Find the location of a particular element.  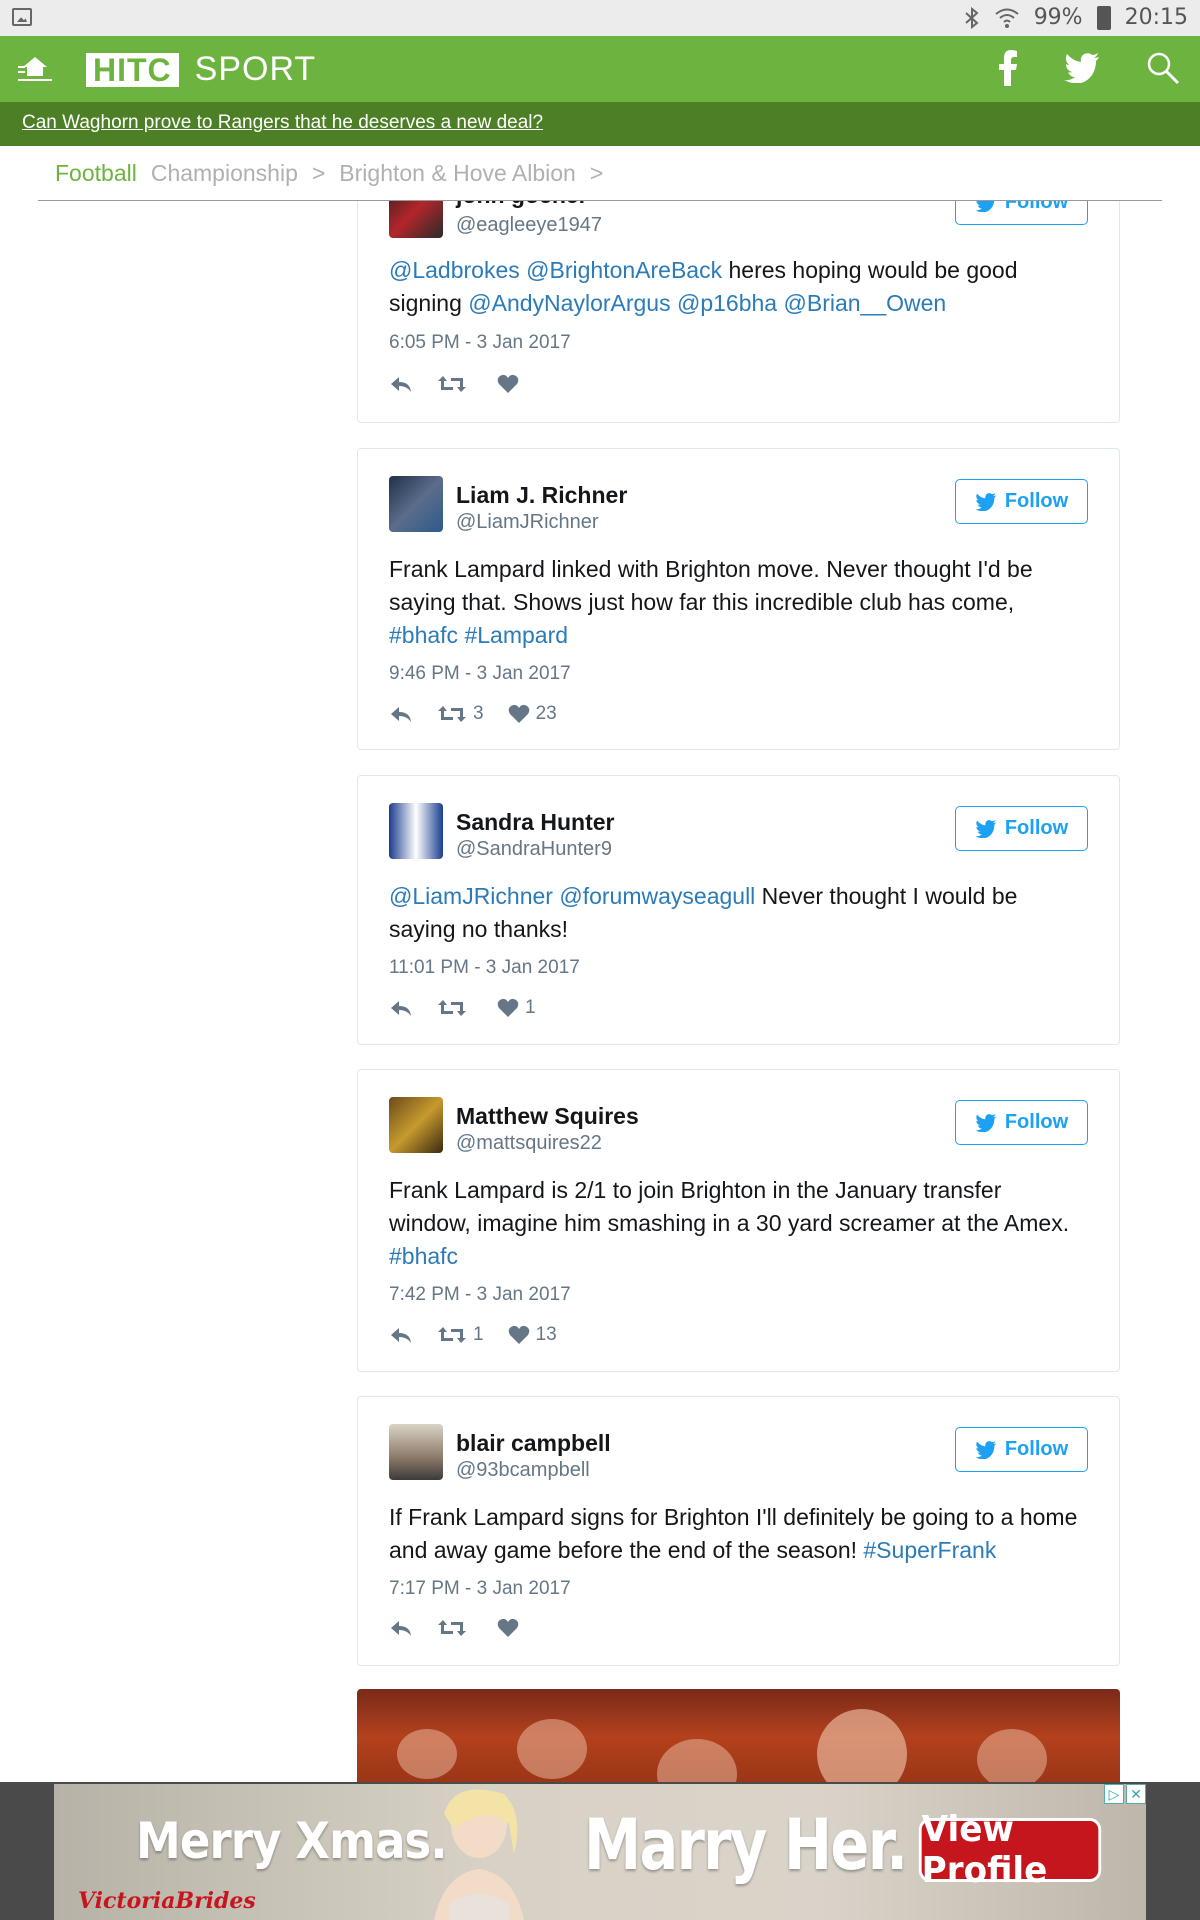

twitter-icon is located at coordinates (1082, 68).